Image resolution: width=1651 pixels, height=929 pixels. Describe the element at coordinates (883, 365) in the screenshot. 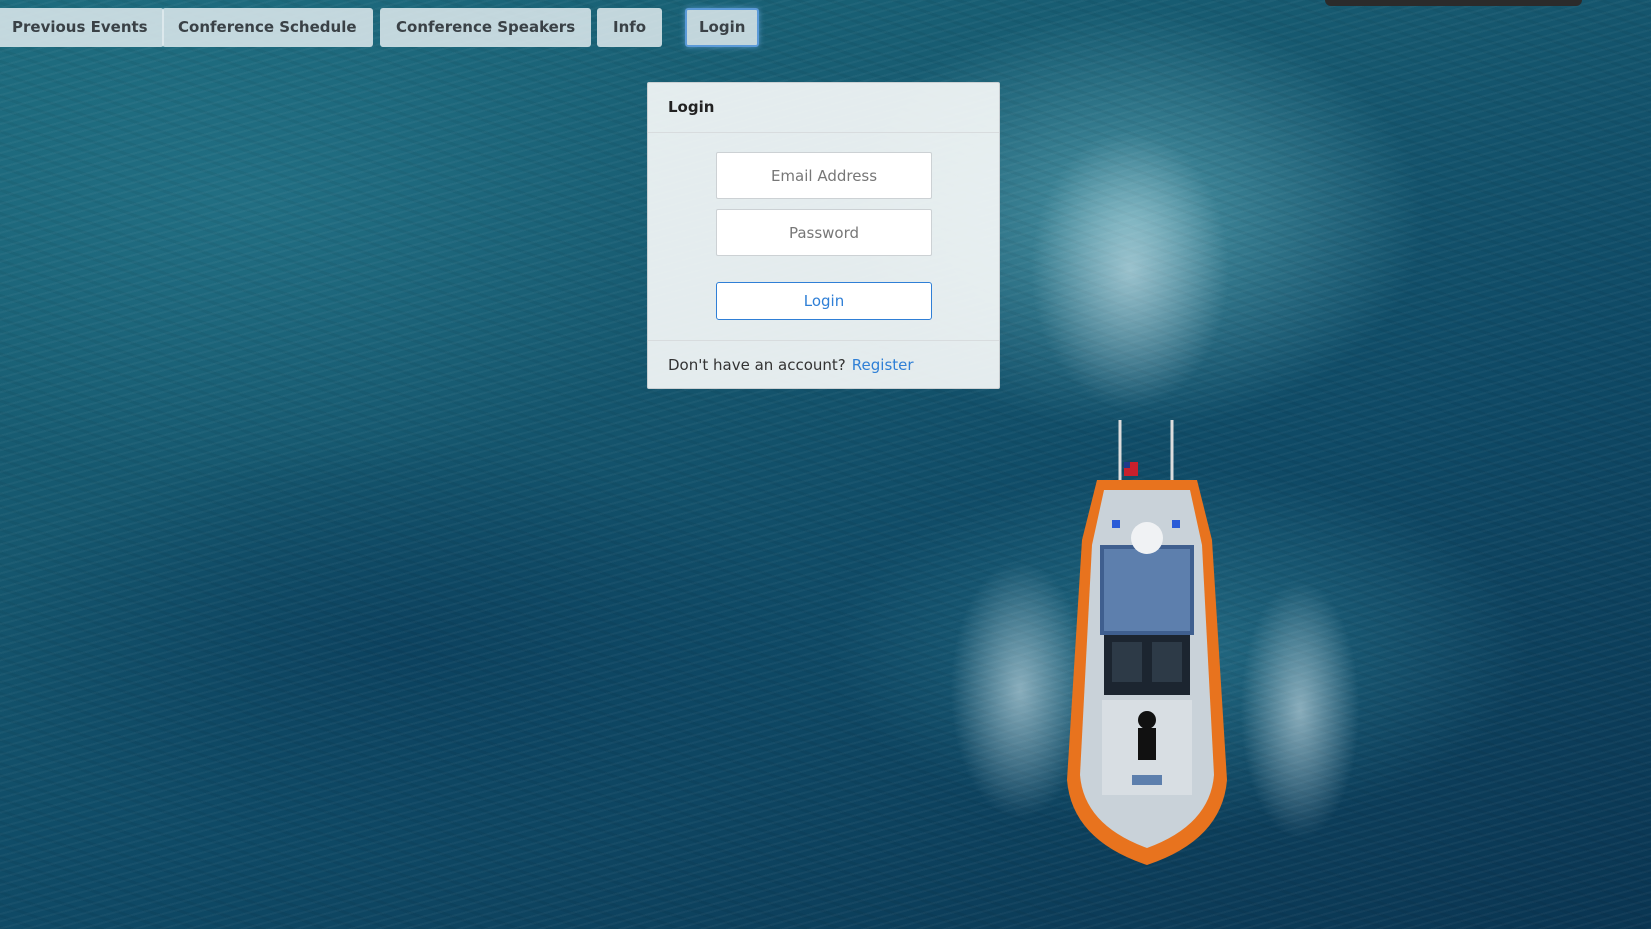

I see `register-link: Register` at that location.